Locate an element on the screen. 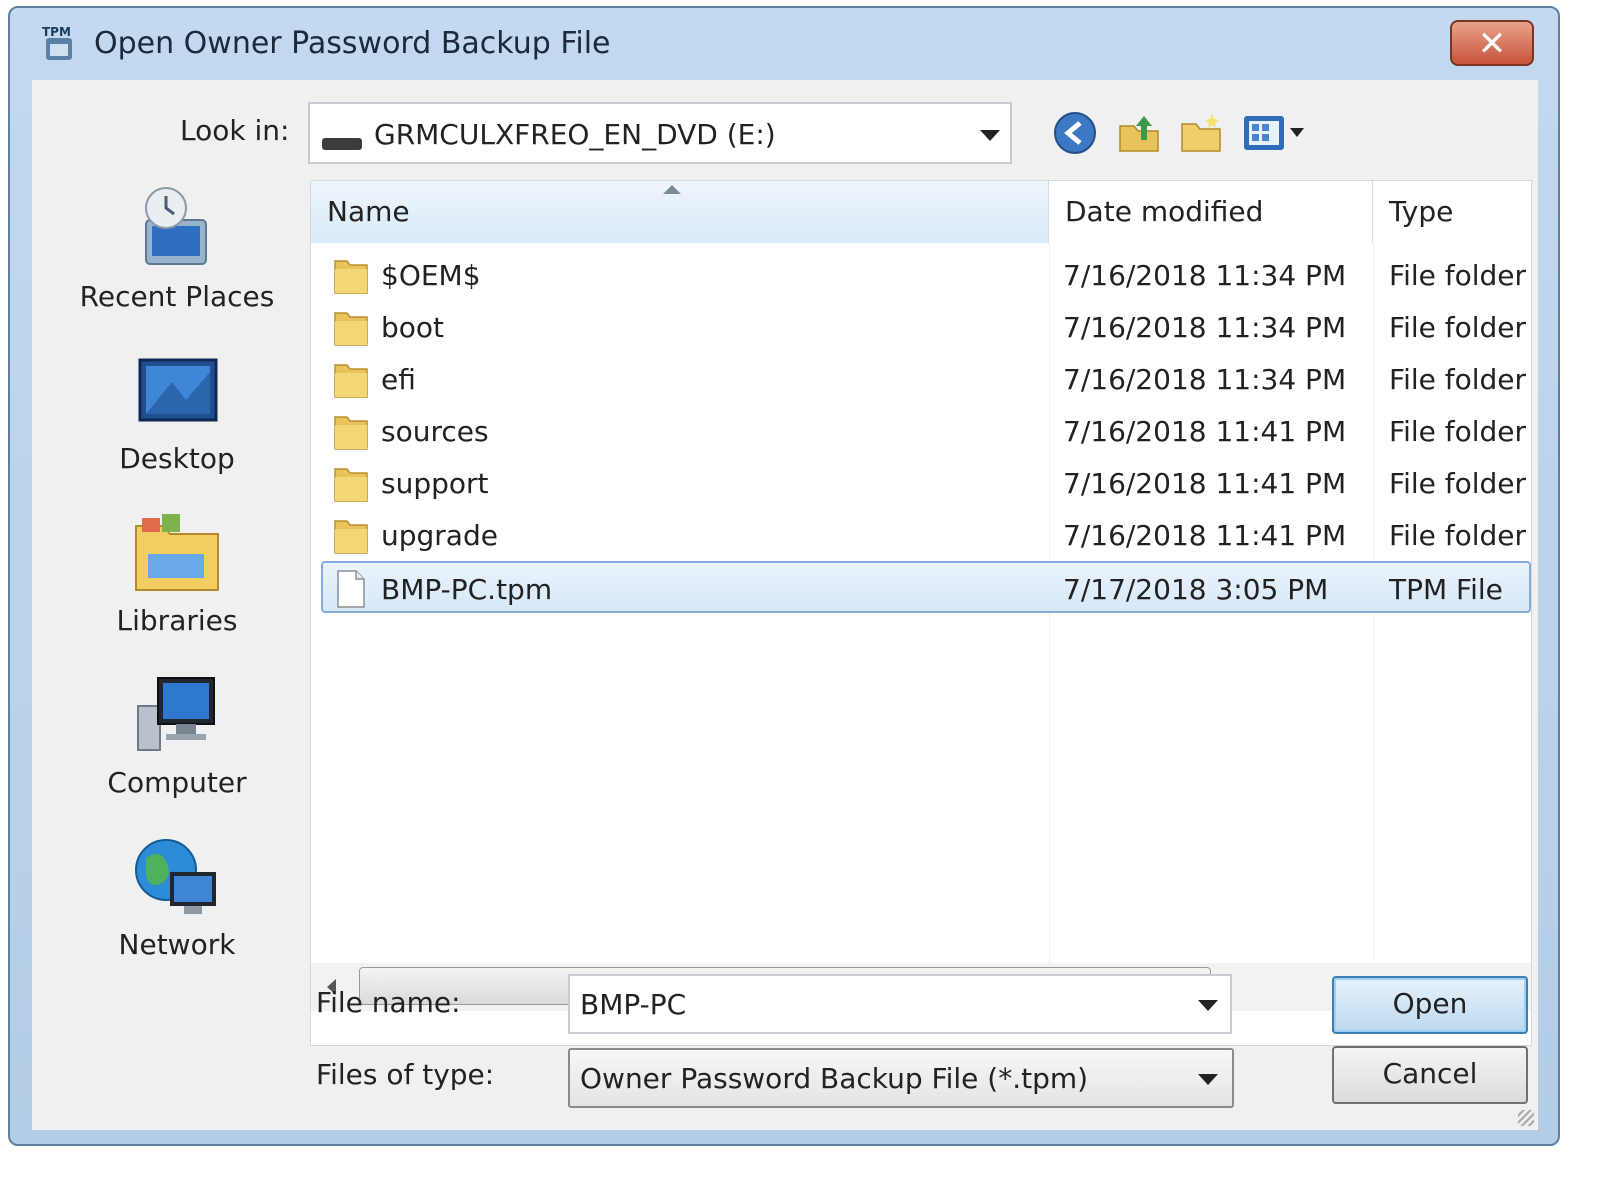  file-date-cell: 7/17/2018 3:05 PM is located at coordinates (1196, 589).